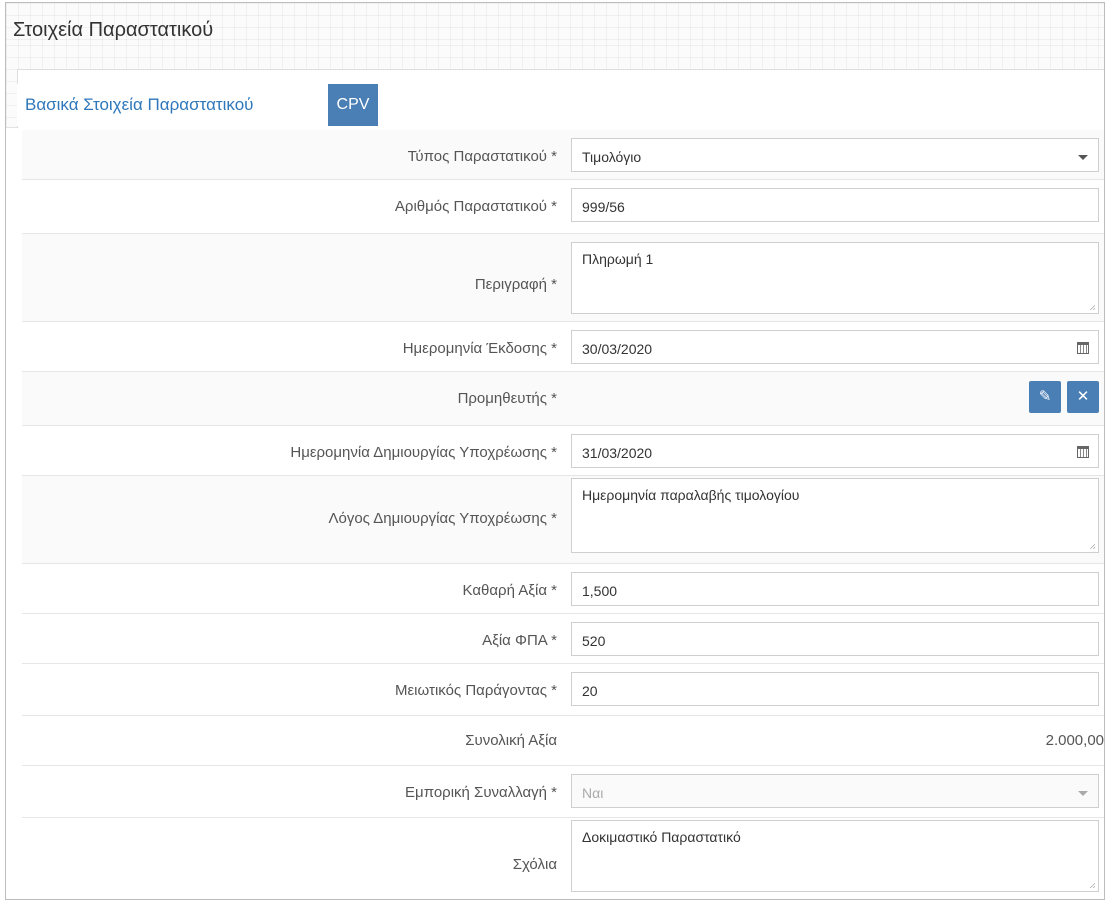  Describe the element at coordinates (594, 641) in the screenshot. I see `vat-value-value: 520` at that location.